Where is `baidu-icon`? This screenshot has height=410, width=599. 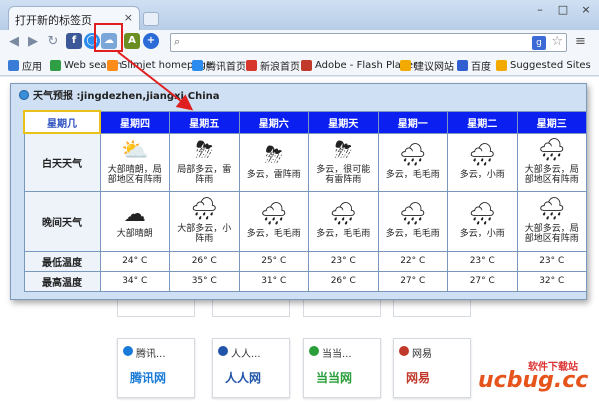
baidu-icon is located at coordinates (462, 65).